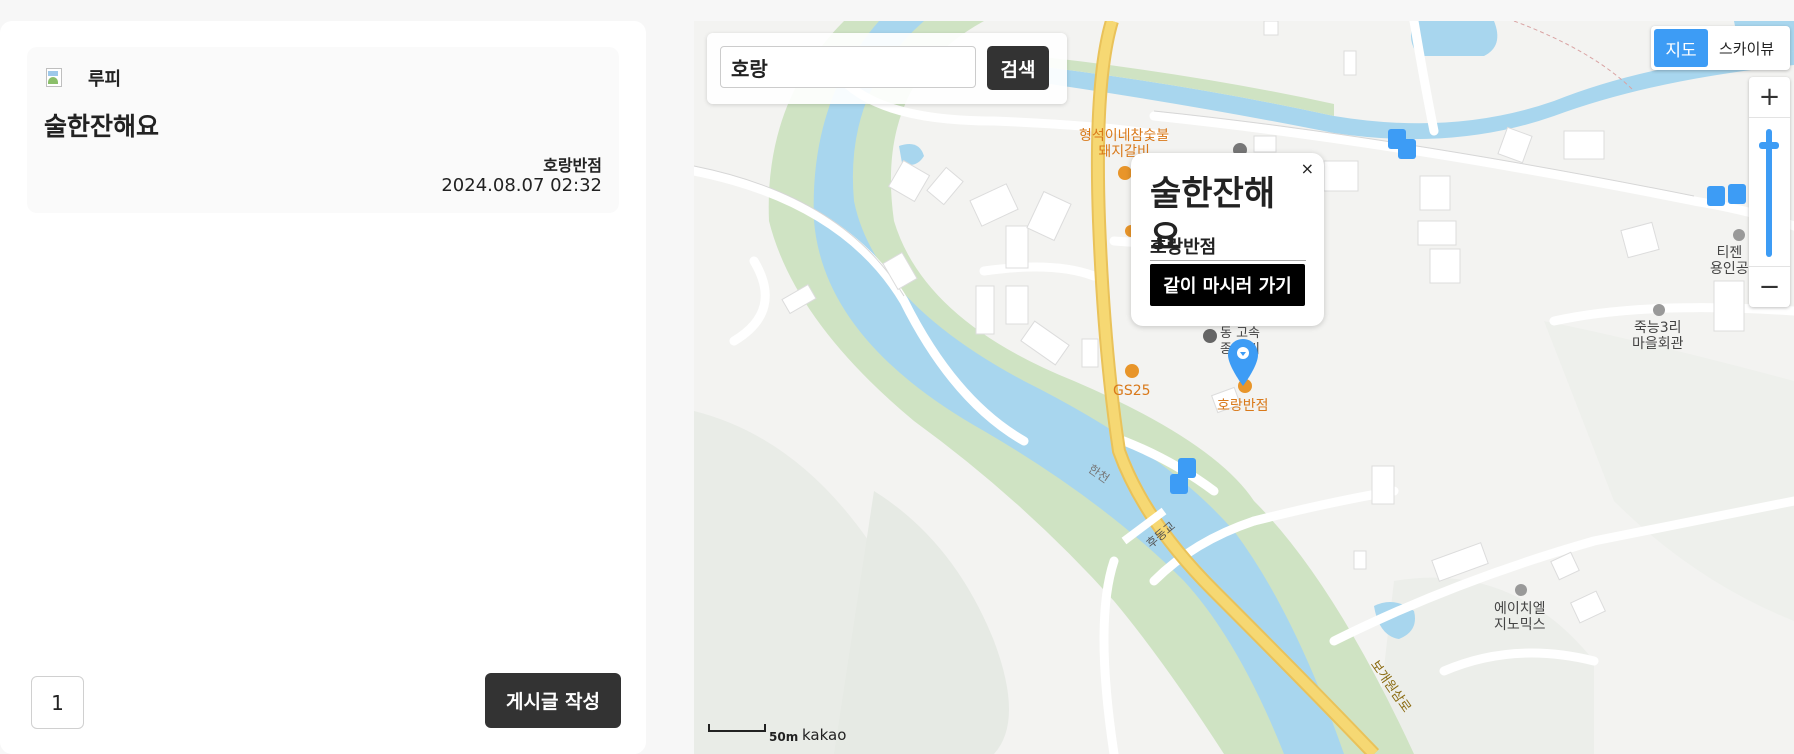 Image resolution: width=1794 pixels, height=754 pixels. What do you see at coordinates (824, 735) in the screenshot?
I see `map-copyright: kakao` at bounding box center [824, 735].